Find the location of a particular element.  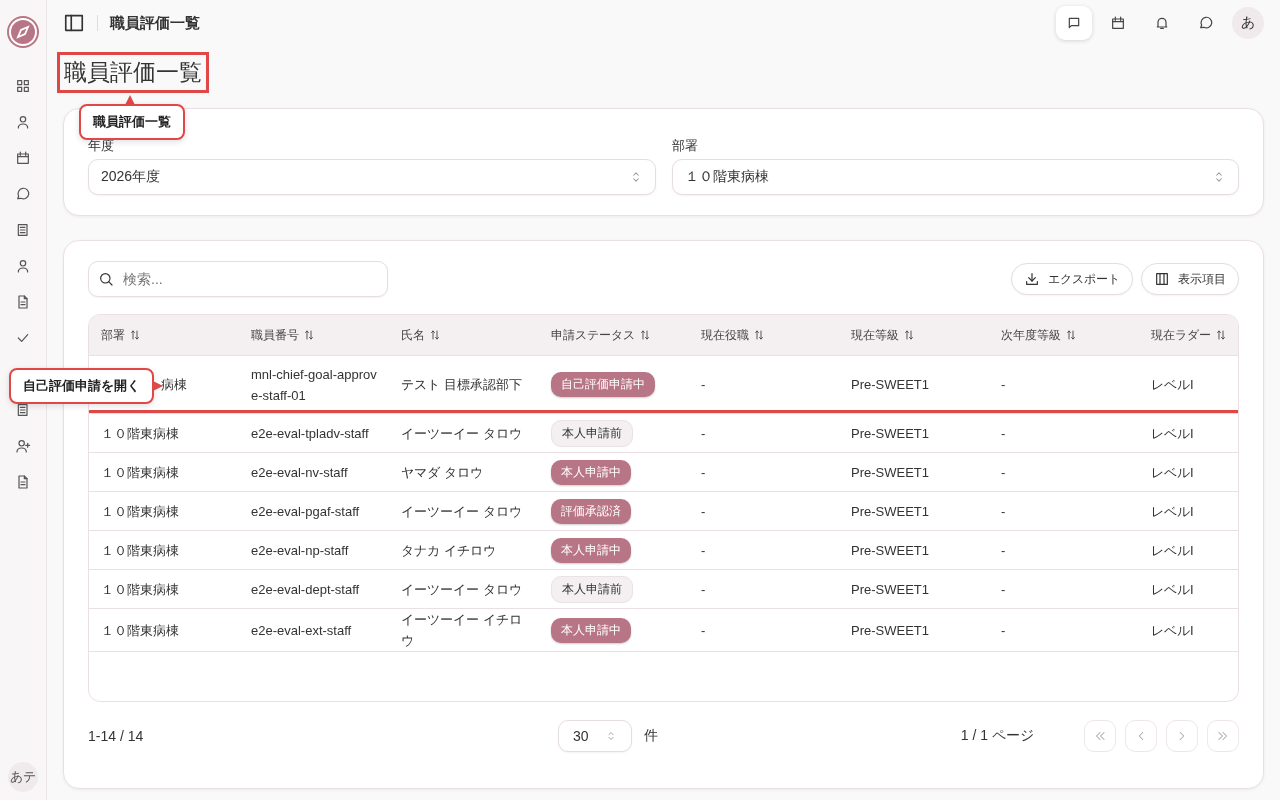

table-cell: ヤマダ タロウ is located at coordinates (442, 472).